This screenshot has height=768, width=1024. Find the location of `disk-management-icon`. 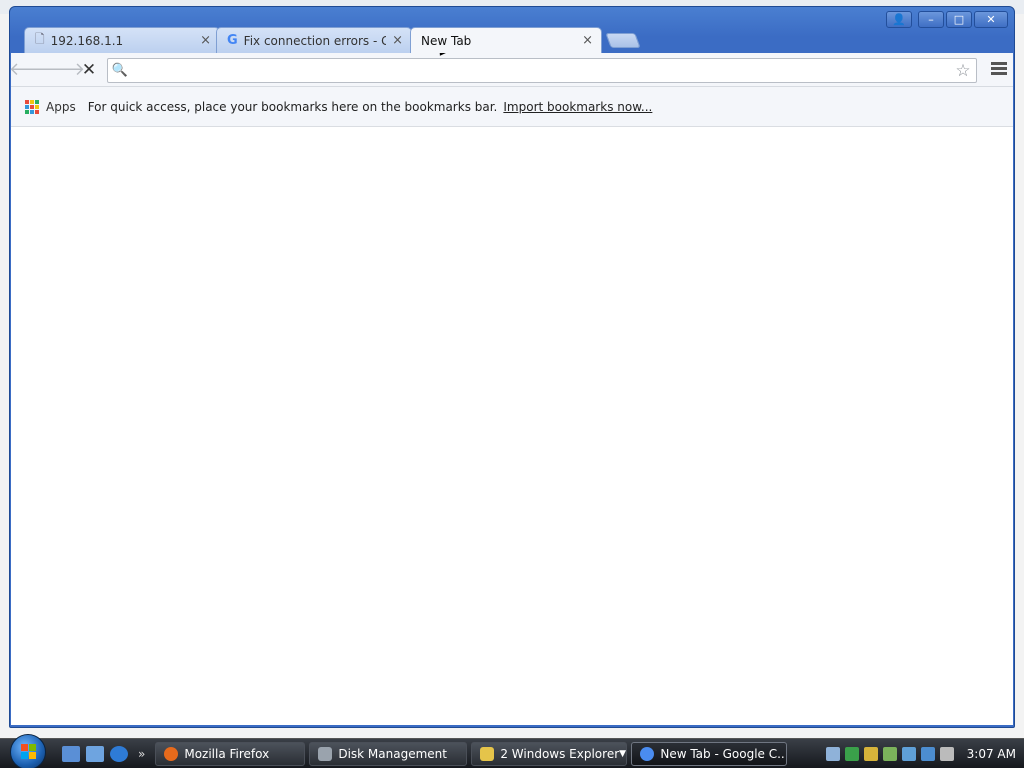

disk-management-icon is located at coordinates (325, 753).